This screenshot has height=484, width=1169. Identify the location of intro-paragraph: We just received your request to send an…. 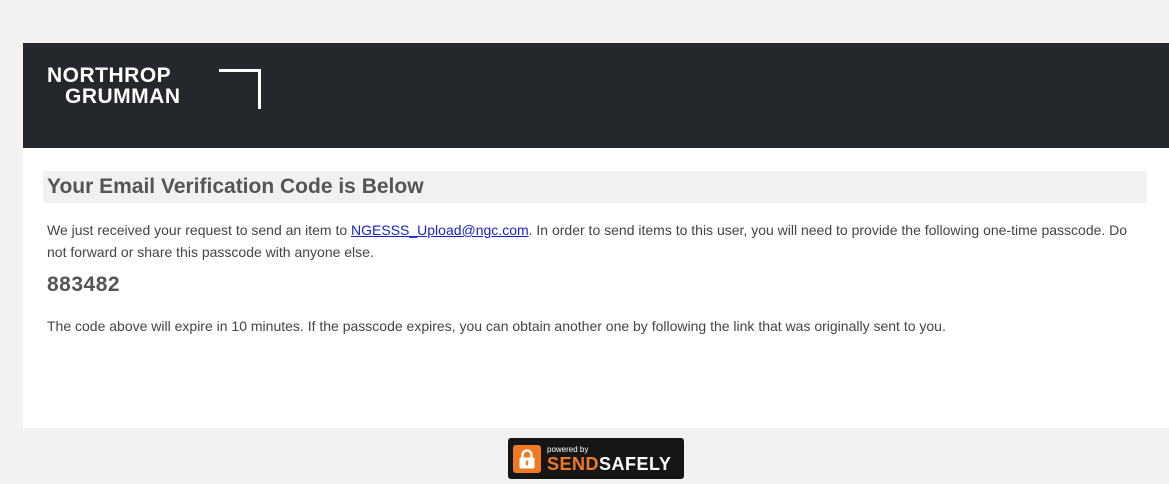
(597, 241).